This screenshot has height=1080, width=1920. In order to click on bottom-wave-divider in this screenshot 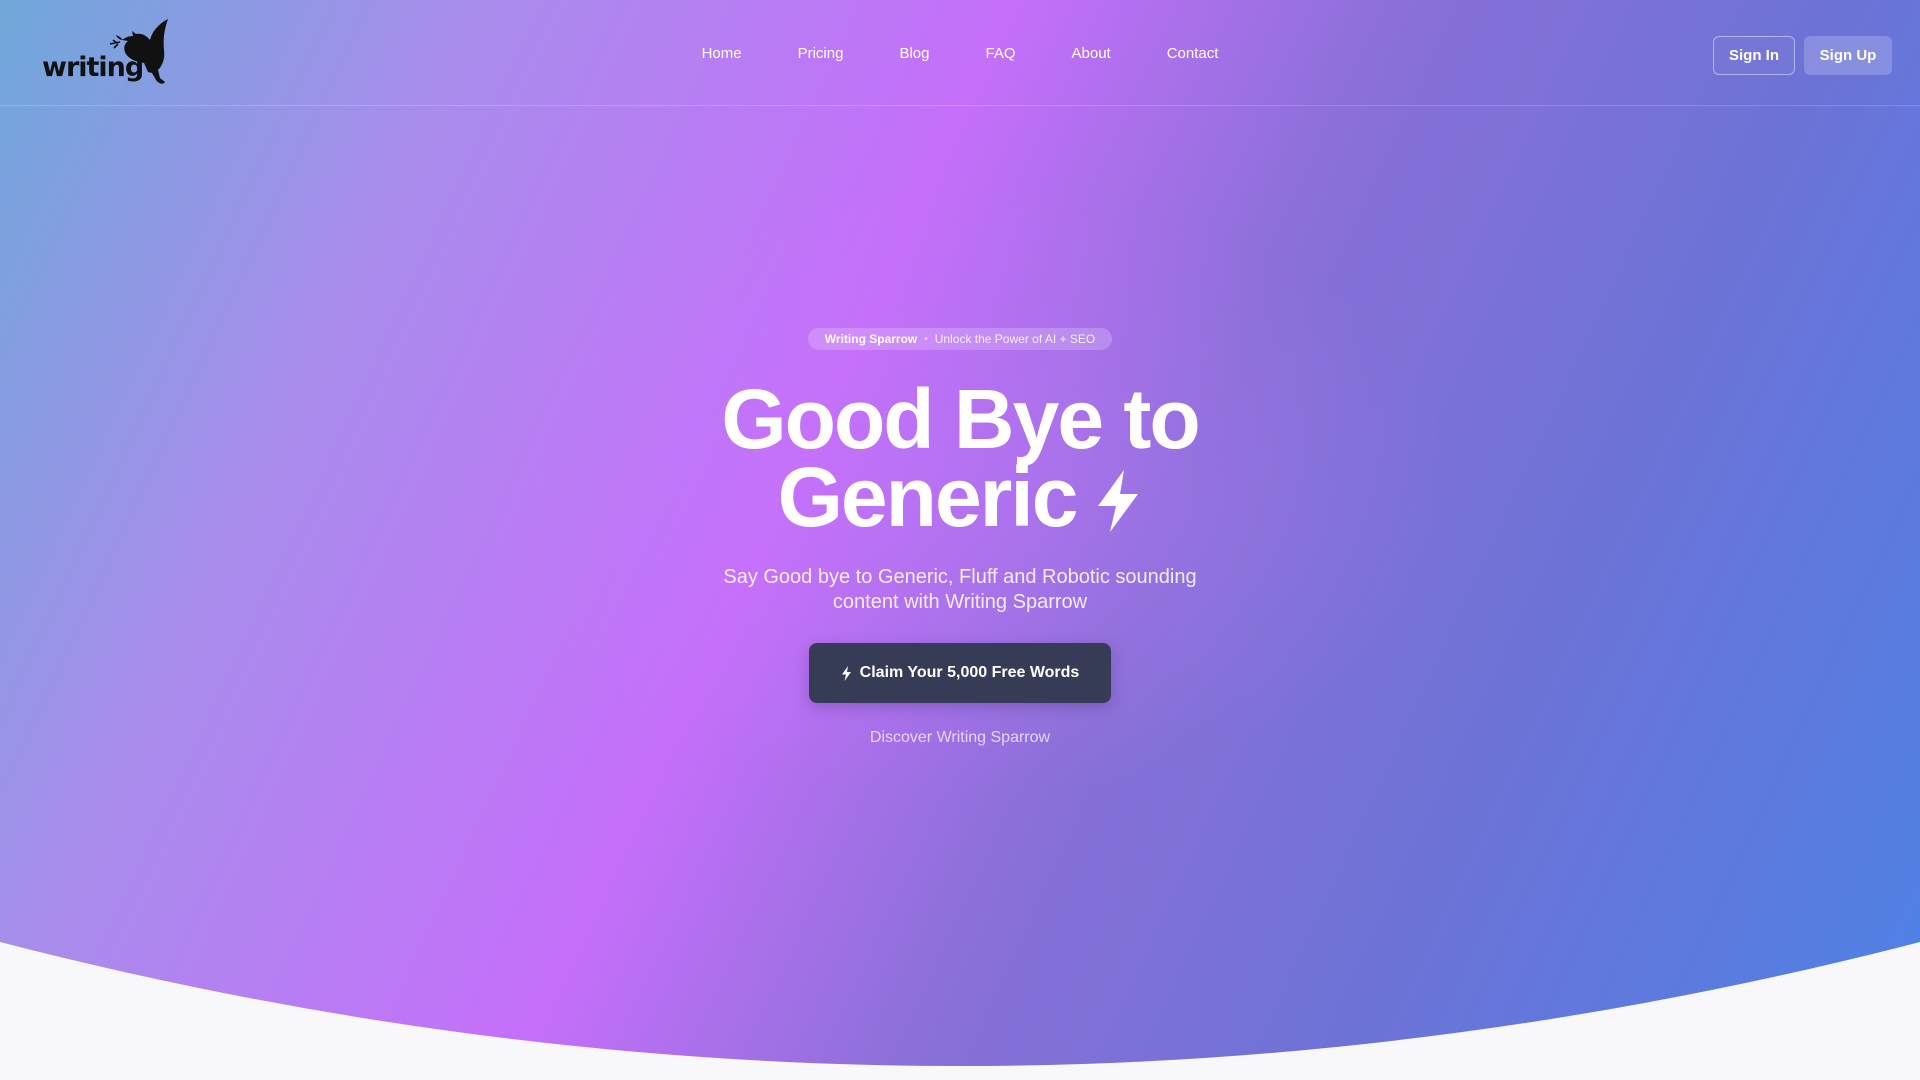, I will do `click(960, 1011)`.